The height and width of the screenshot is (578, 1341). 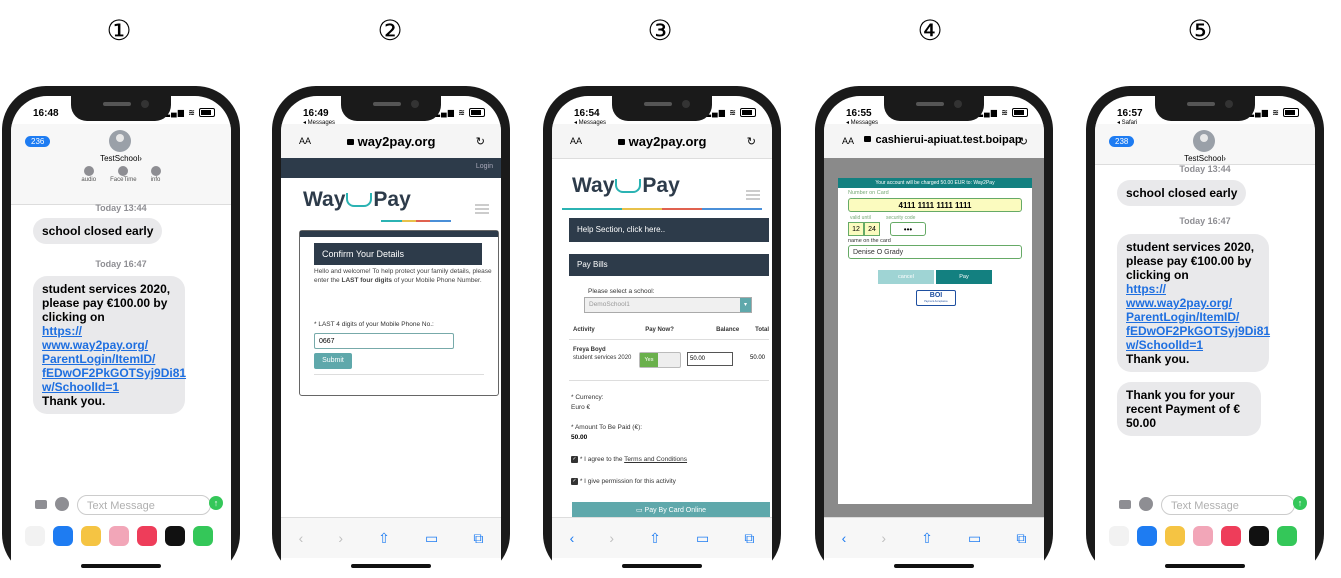 I want to click on card-number-input: 4111 1111 1111 1111, so click(x=935, y=205).